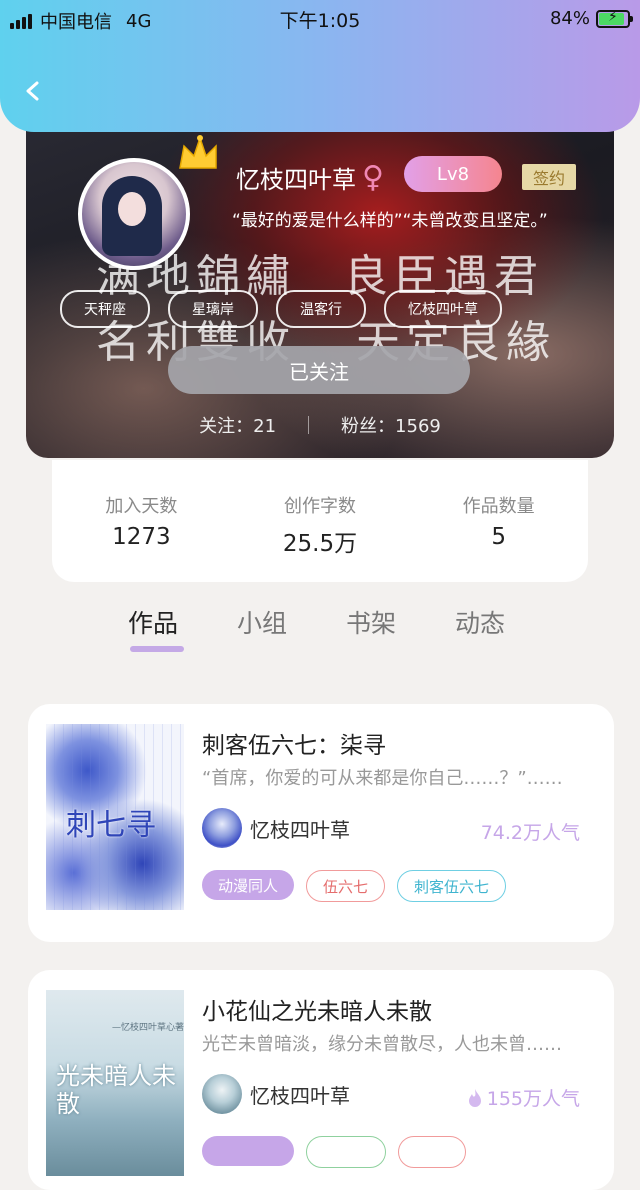 This screenshot has width=640, height=1190. I want to click on crown-icon, so click(198, 152).